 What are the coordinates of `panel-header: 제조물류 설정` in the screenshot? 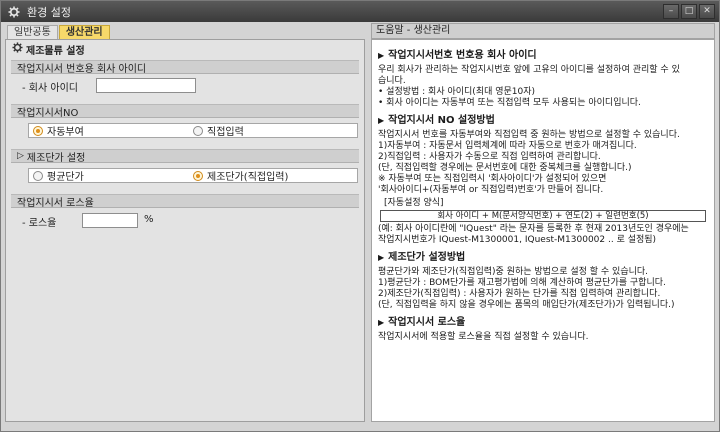 It's located at (48, 49).